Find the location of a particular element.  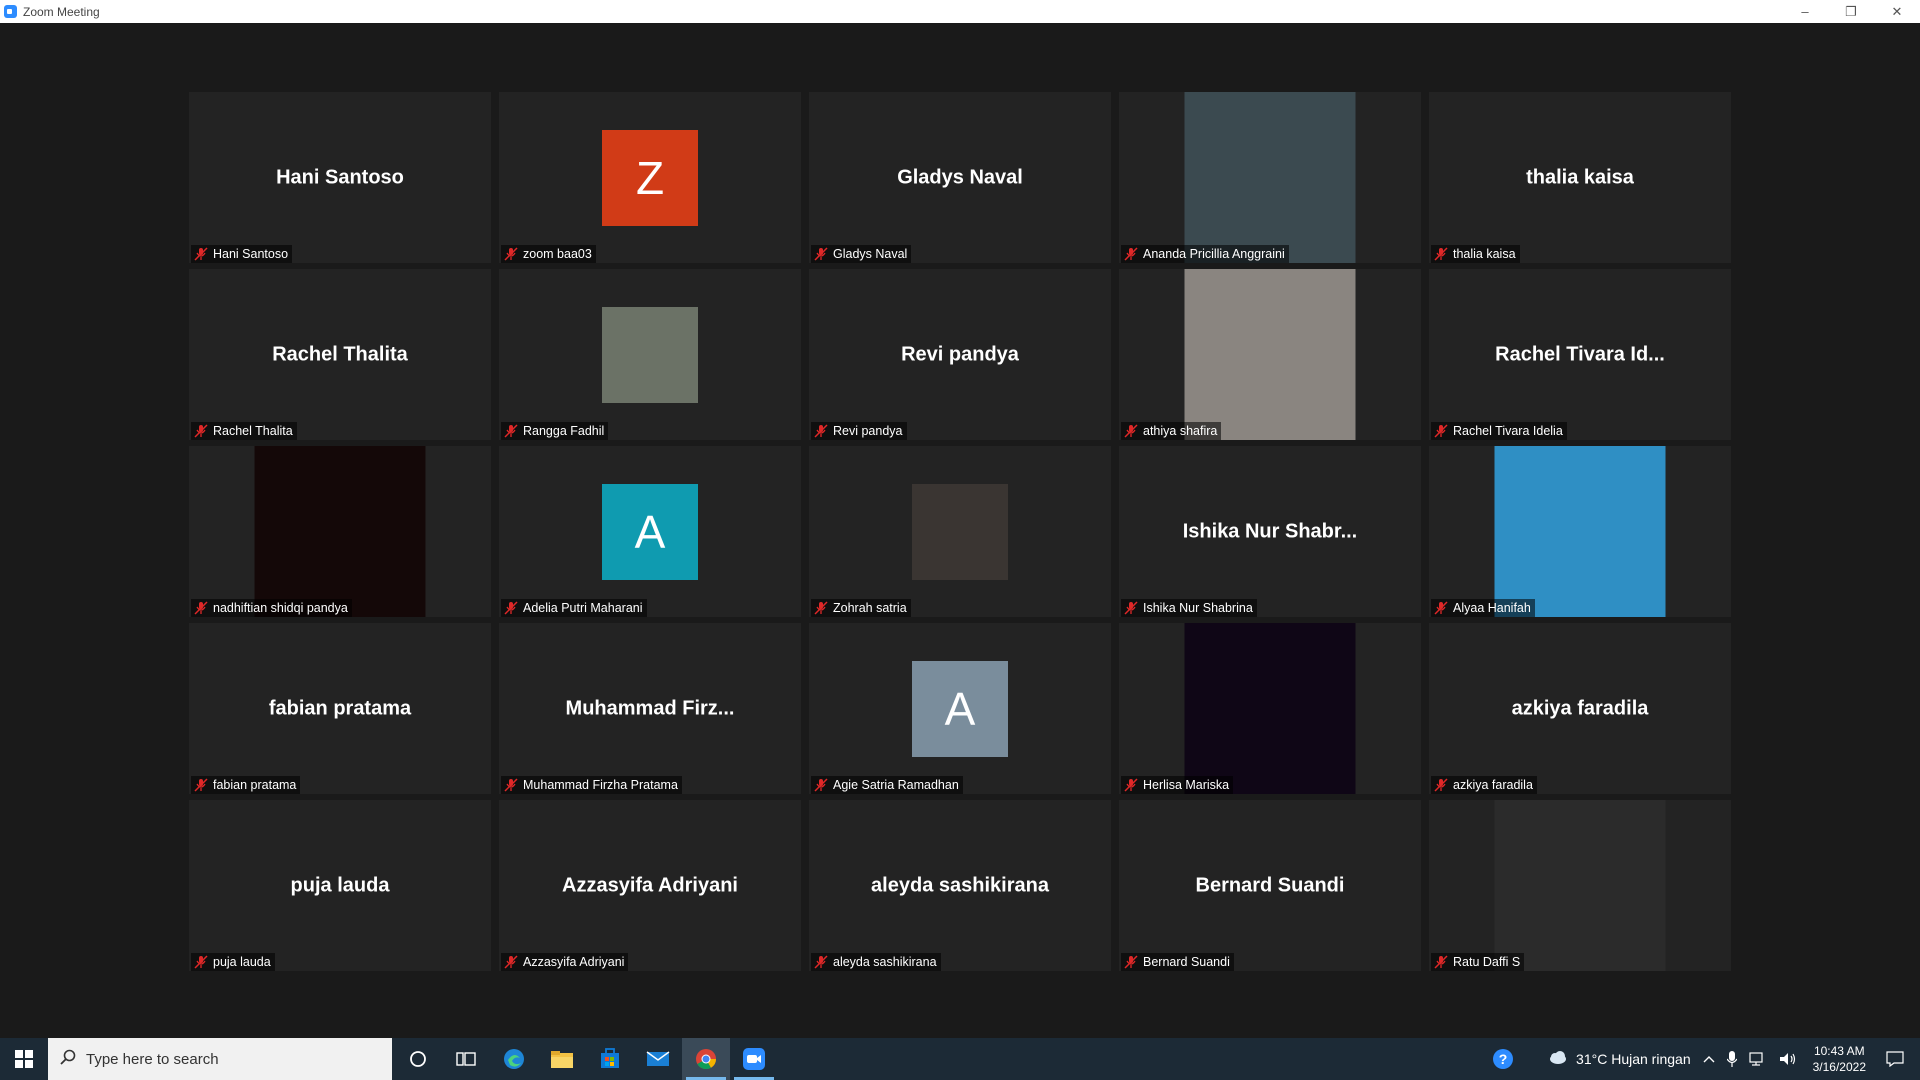

participant-name: Bernard Suandi is located at coordinates (1186, 962).